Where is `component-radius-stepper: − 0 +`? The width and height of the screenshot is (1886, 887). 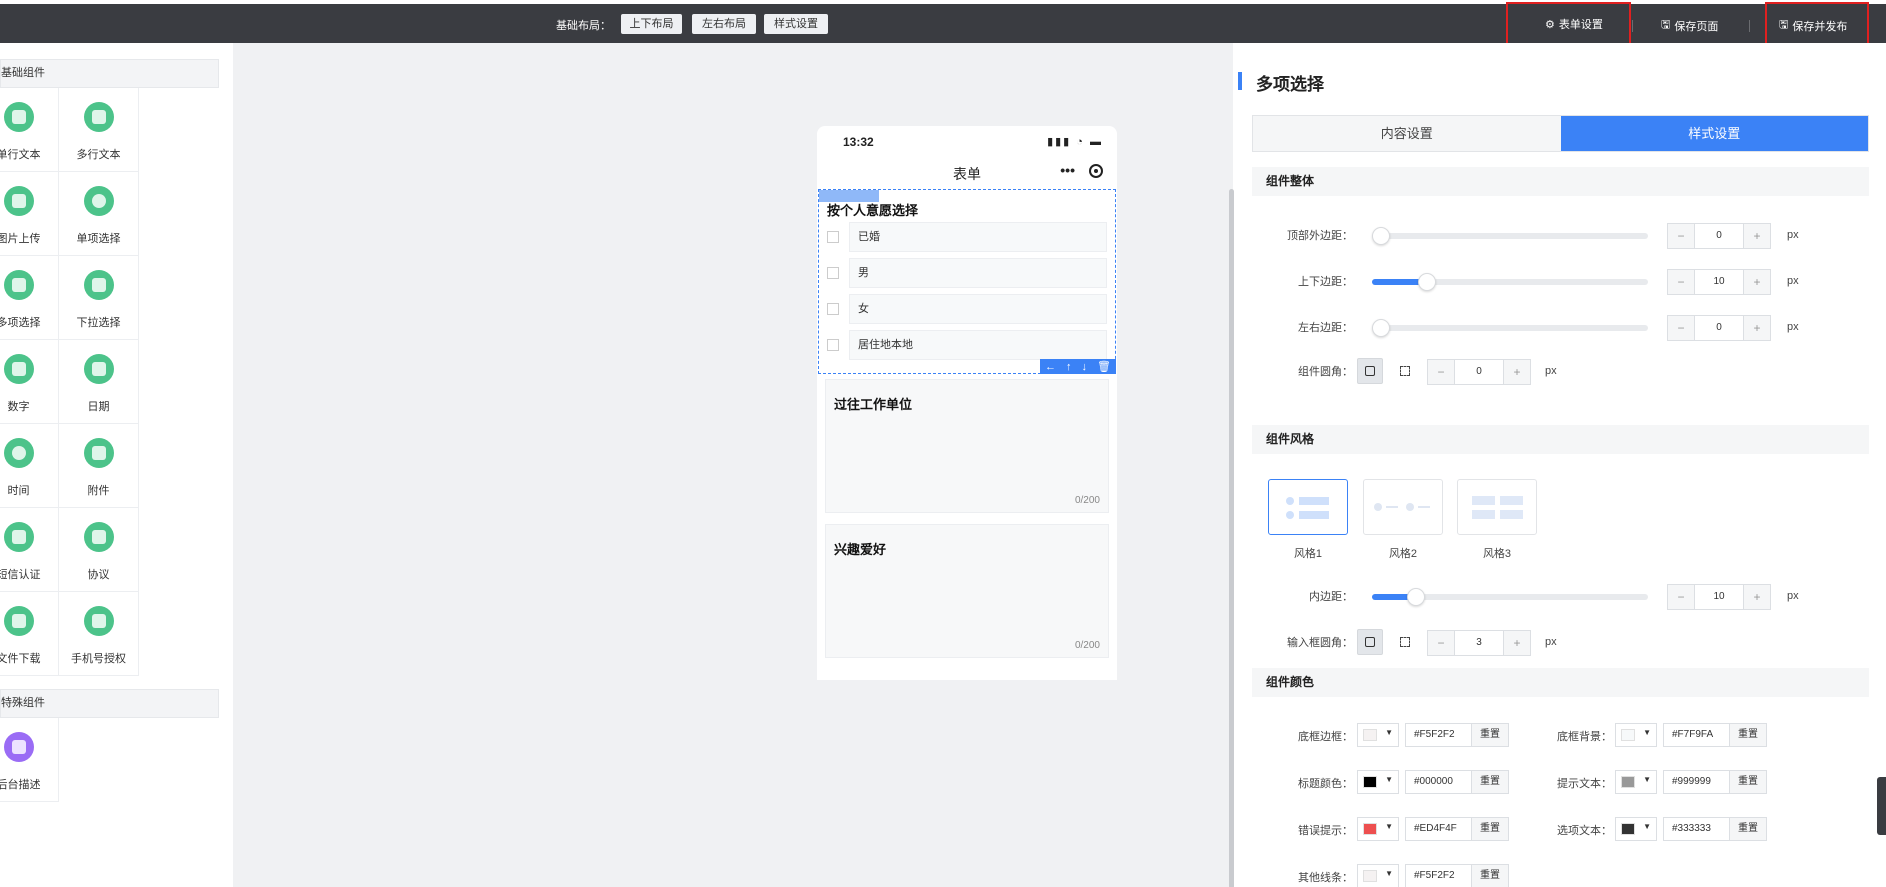
component-radius-stepper: − 0 + is located at coordinates (1479, 372).